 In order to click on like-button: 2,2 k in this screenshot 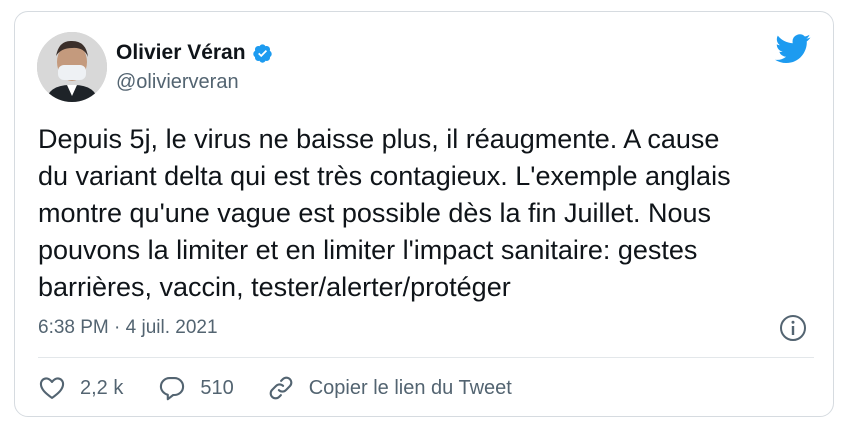, I will do `click(80, 388)`.